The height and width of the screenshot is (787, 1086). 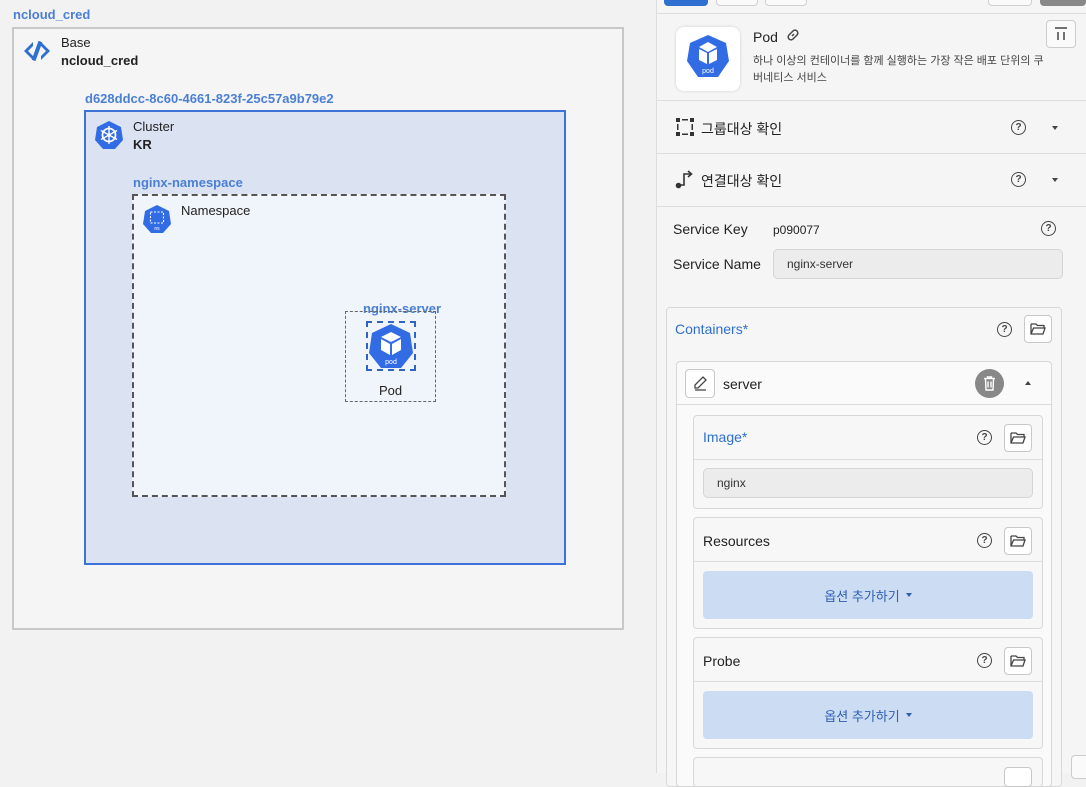 I want to click on image-label: Image*, so click(x=725, y=437).